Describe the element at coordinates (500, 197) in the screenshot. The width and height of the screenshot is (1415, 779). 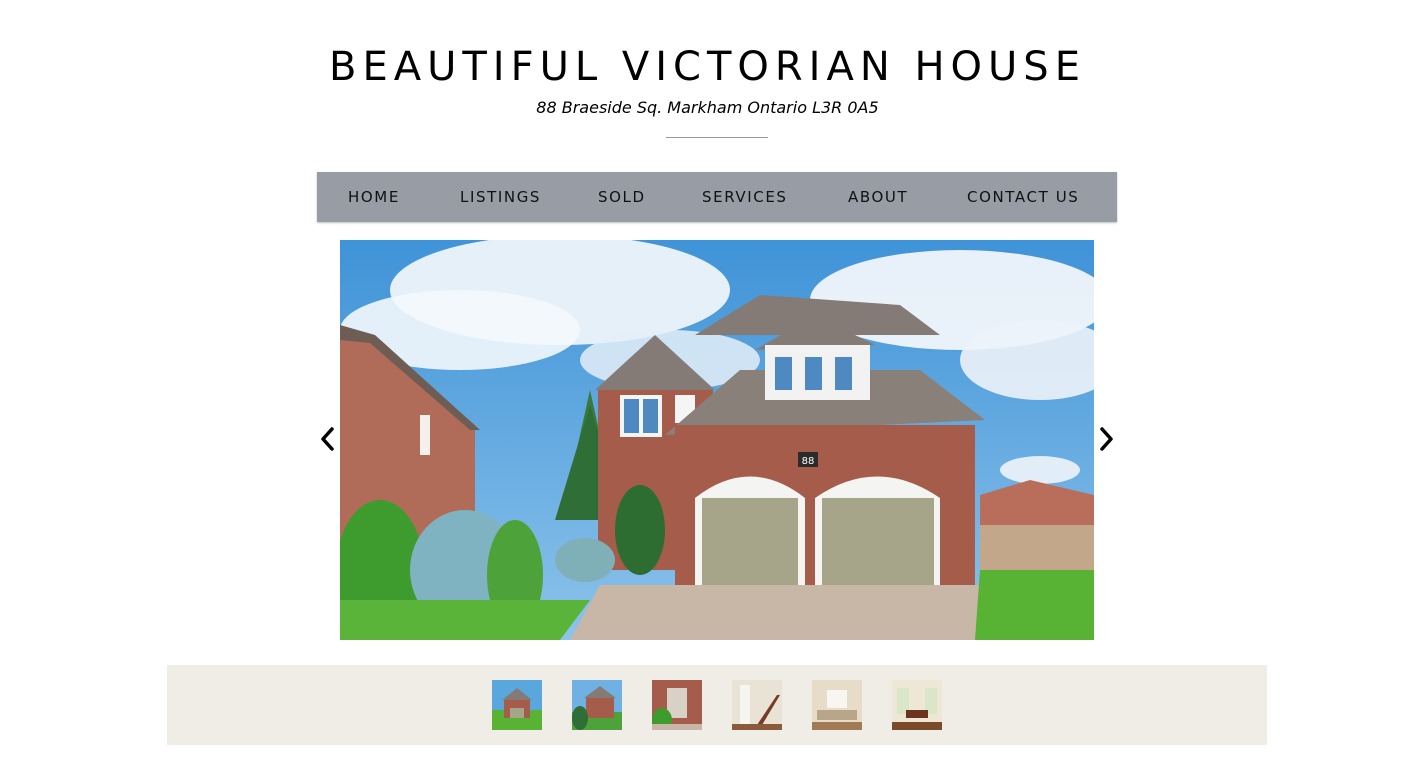
I see `nav-item-listings: LISTINGS` at that location.